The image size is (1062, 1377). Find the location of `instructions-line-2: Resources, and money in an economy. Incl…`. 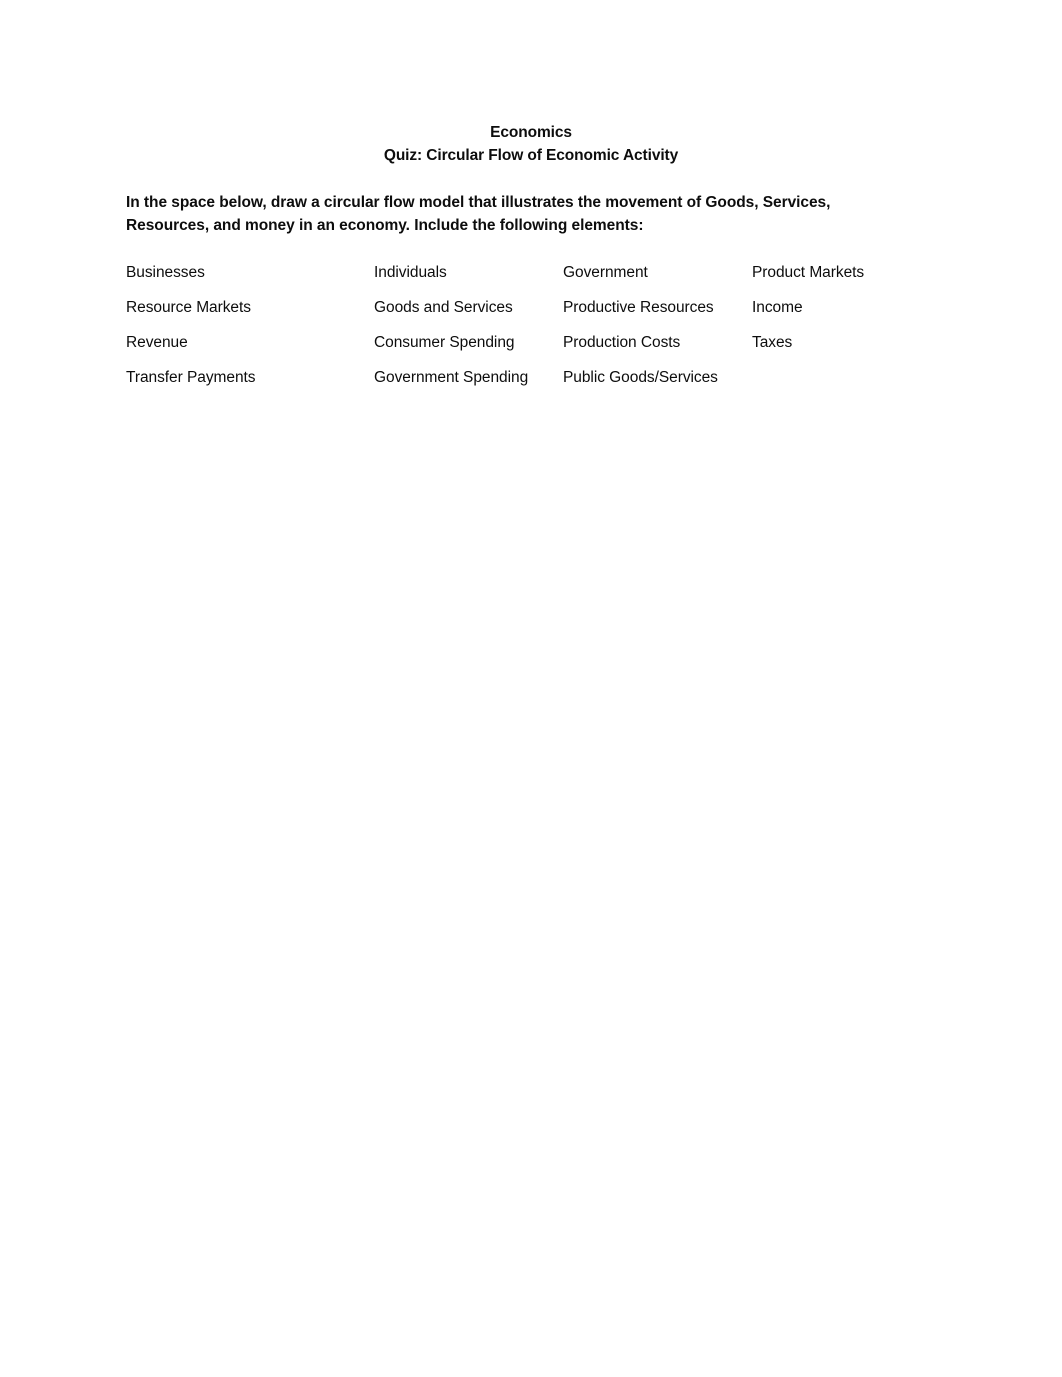

instructions-line-2: Resources, and money in an economy. Incl… is located at coordinates (385, 225).